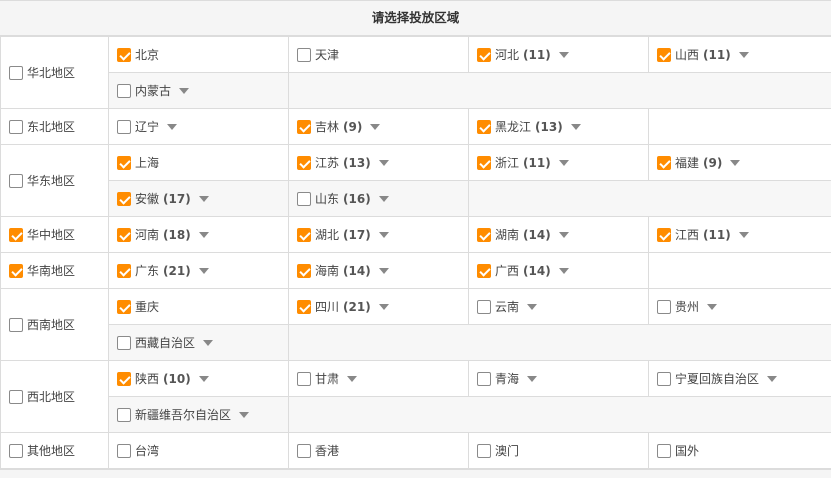 This screenshot has height=478, width=831. I want to click on province-option: 河南(18), so click(199, 235).